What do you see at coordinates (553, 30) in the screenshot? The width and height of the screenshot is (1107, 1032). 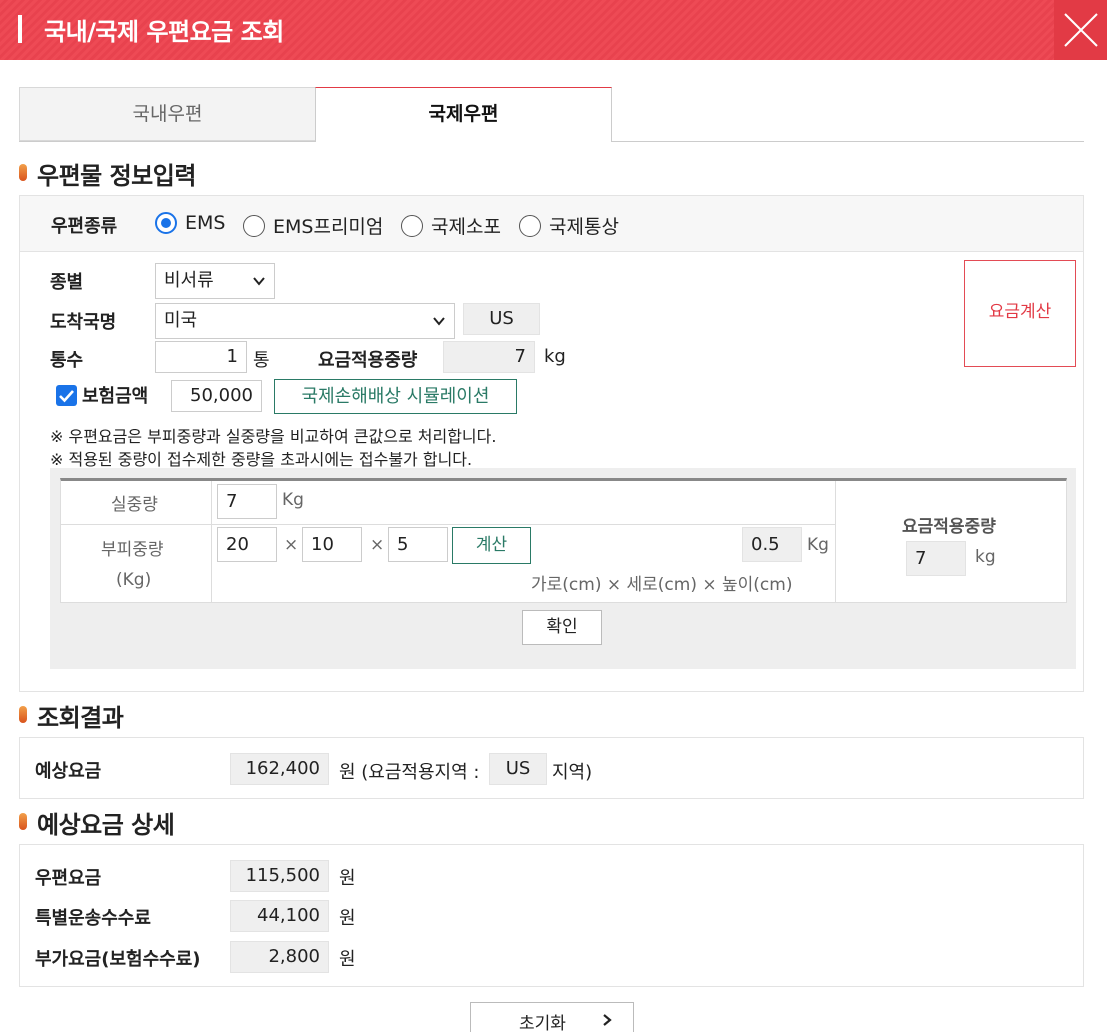 I see `title-bar: 국내/국제 우편요금 조회` at bounding box center [553, 30].